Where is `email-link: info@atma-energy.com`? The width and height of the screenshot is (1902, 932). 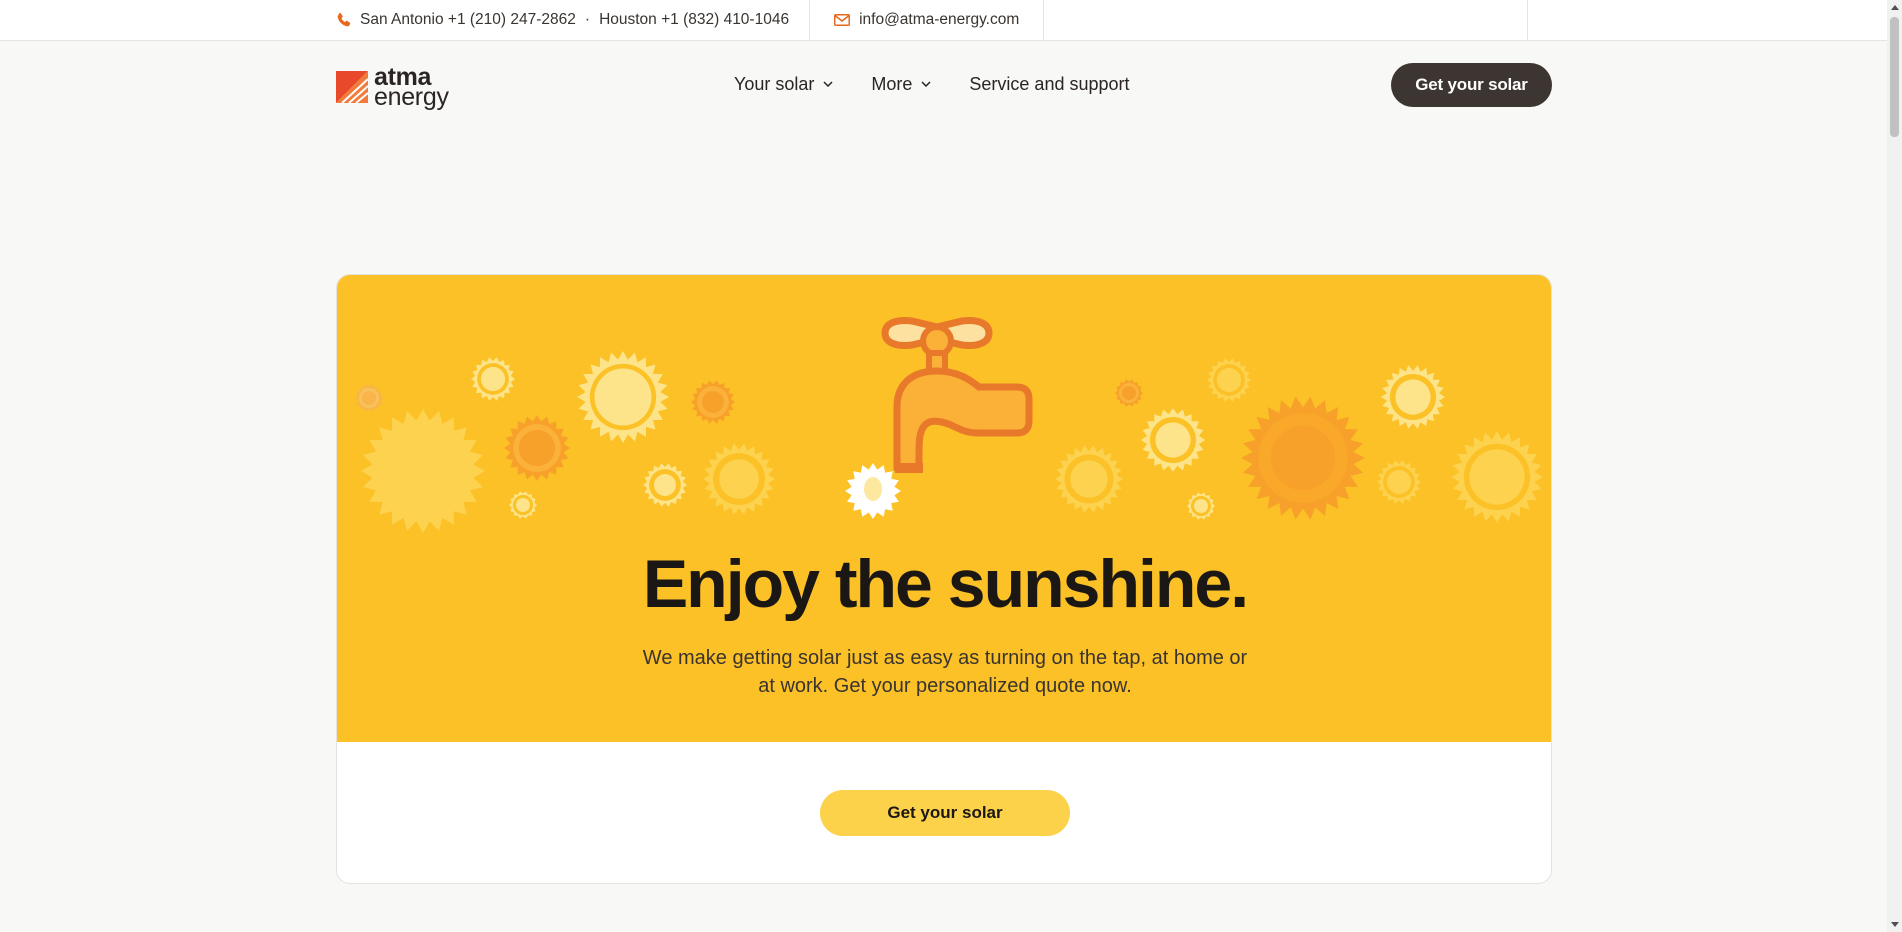
email-link: info@atma-energy.com is located at coordinates (939, 20).